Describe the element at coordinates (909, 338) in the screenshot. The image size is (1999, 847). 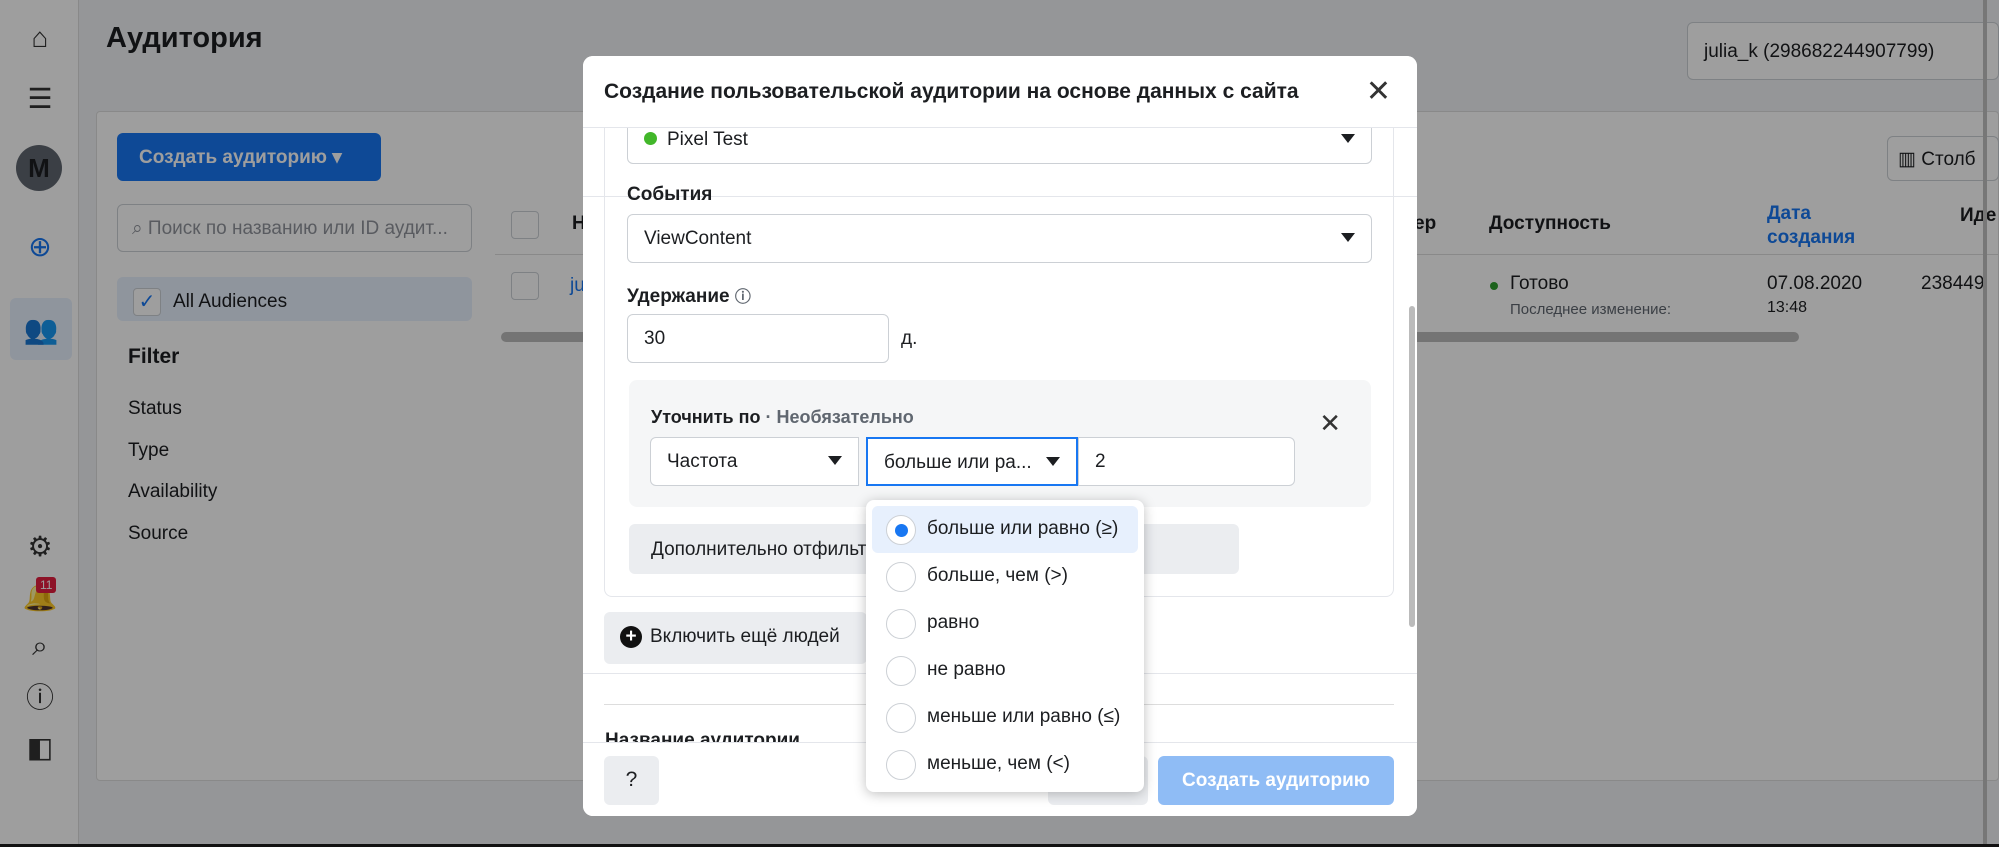
I see `retention-unit: д.` at that location.